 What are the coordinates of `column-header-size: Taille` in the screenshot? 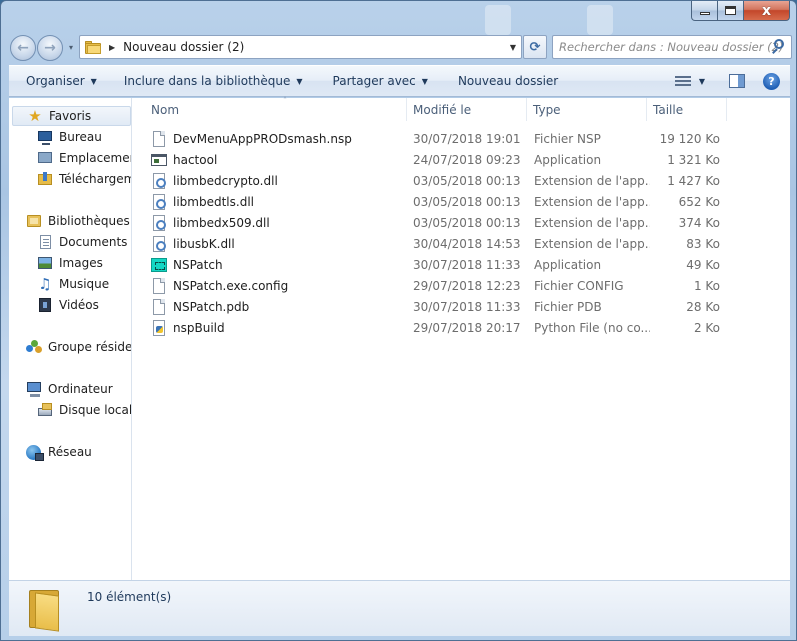 It's located at (687, 109).